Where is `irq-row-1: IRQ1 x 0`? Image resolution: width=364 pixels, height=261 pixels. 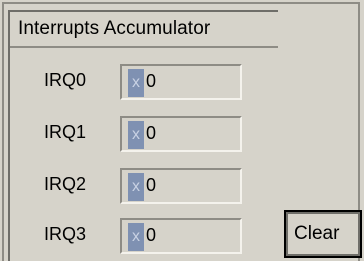 irq-row-1: IRQ1 x 0 is located at coordinates (132, 135).